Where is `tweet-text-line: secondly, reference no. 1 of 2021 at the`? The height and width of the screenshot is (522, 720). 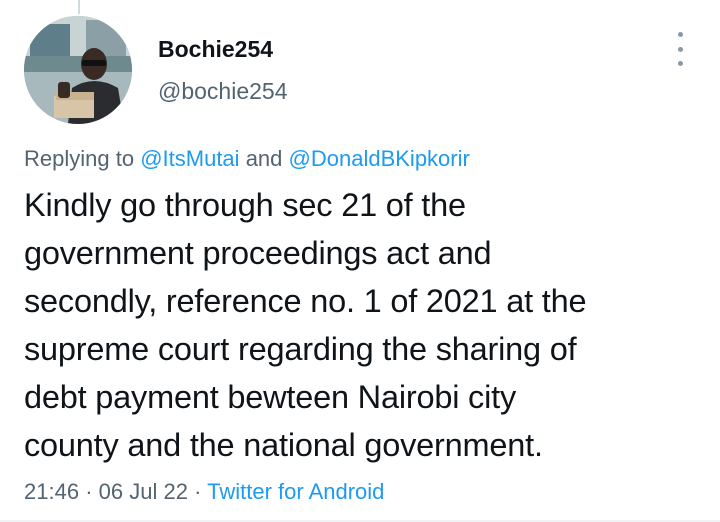
tweet-text-line: secondly, reference no. 1 of 2021 at the is located at coordinates (305, 301).